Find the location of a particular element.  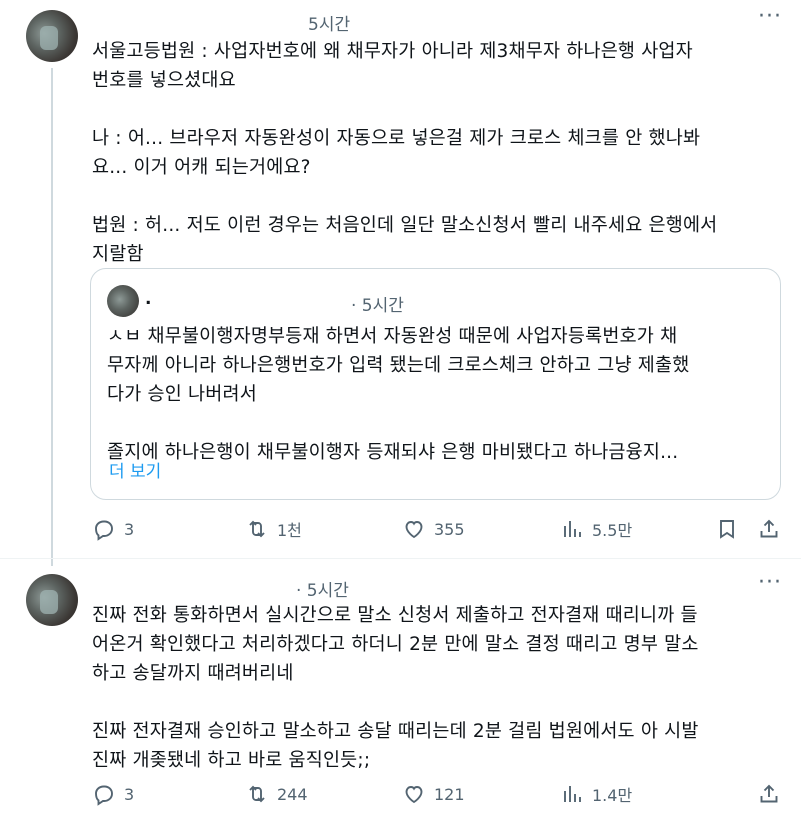

quote-avatar is located at coordinates (123, 301).